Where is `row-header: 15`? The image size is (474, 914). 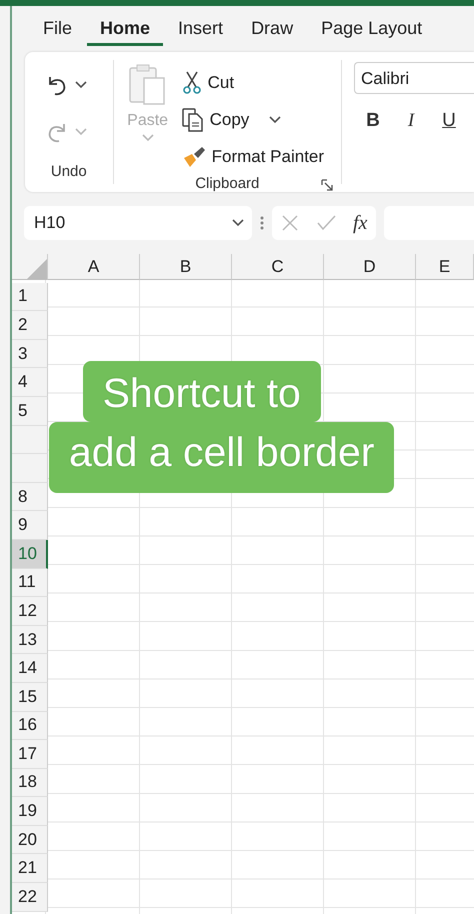 row-header: 15 is located at coordinates (30, 697).